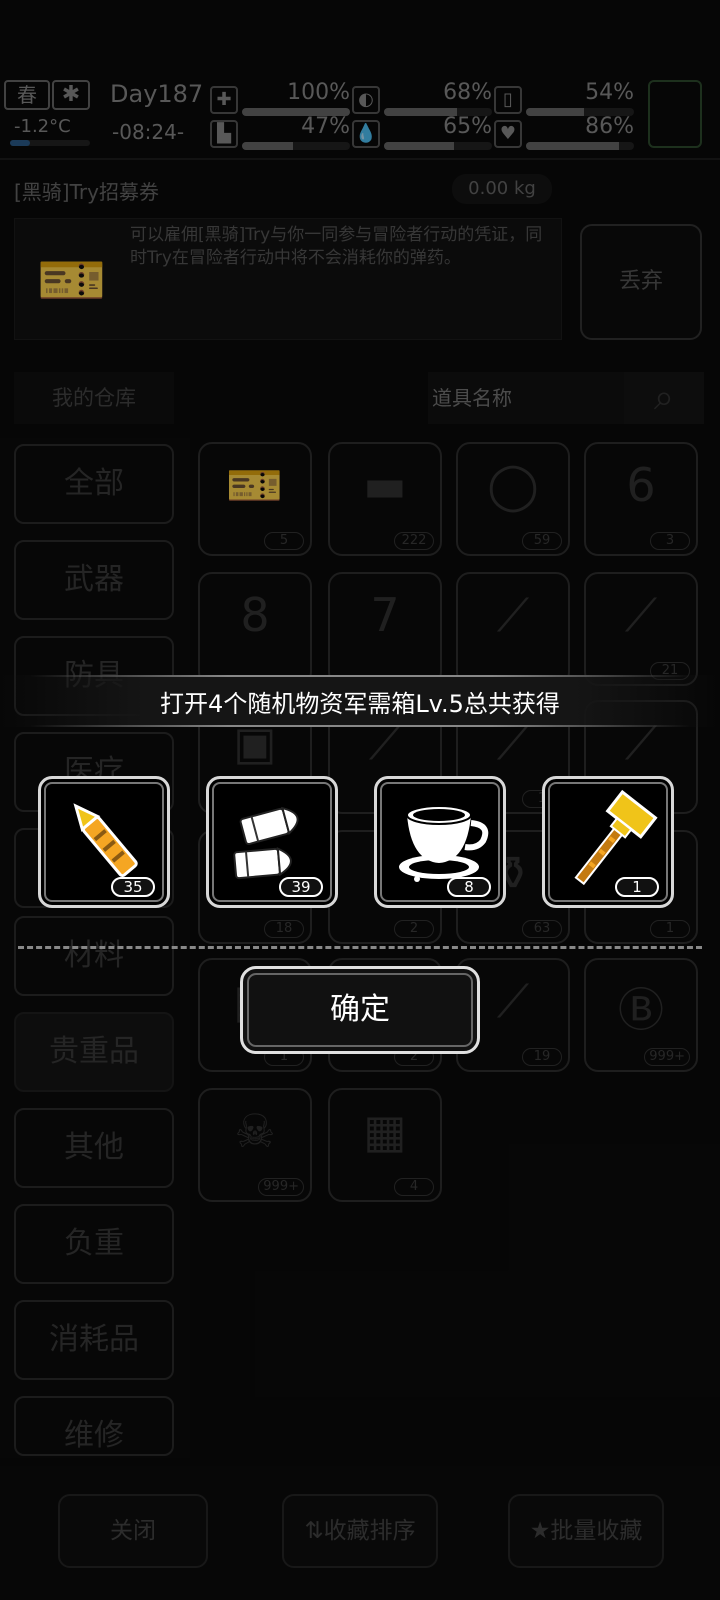  What do you see at coordinates (360, 704) in the screenshot?
I see `popup-title: 打开4个随机物资军需箱Lv.5总共获得` at bounding box center [360, 704].